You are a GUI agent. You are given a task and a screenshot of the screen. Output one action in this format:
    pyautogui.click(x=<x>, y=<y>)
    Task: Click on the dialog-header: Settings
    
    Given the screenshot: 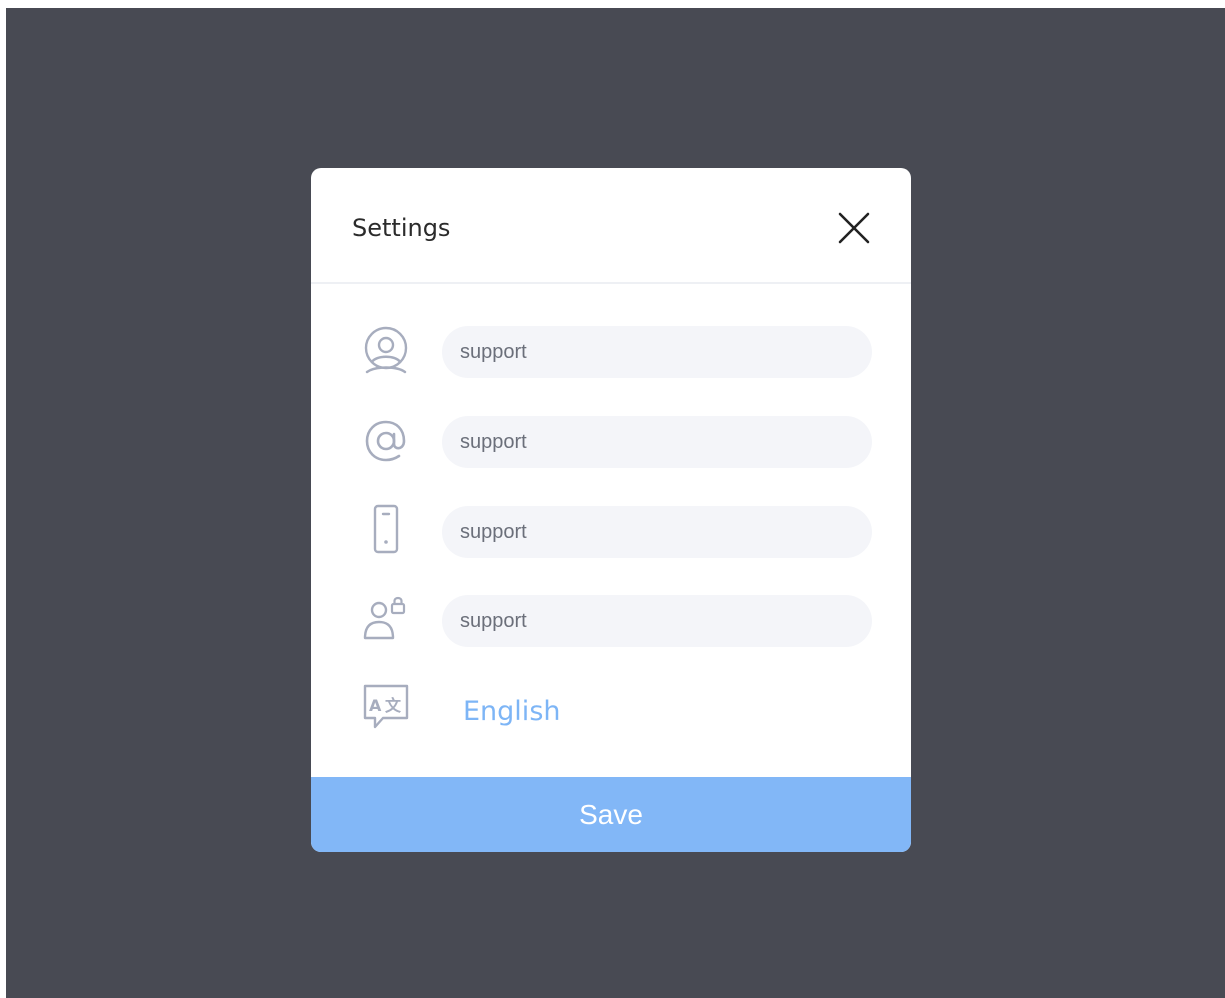 What is the action you would take?
    pyautogui.click(x=611, y=226)
    